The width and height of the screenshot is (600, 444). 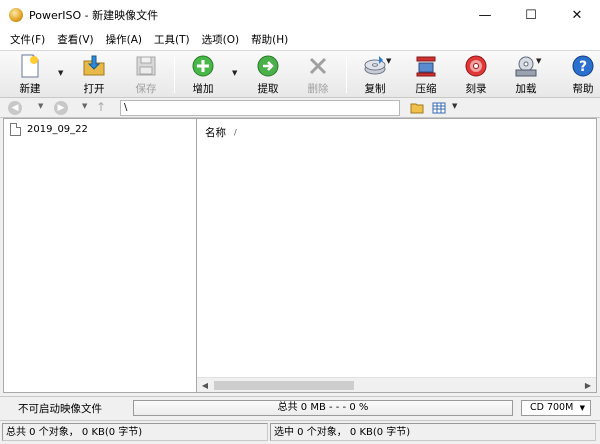 What do you see at coordinates (284, 385) in the screenshot?
I see `scroll-thumb` at bounding box center [284, 385].